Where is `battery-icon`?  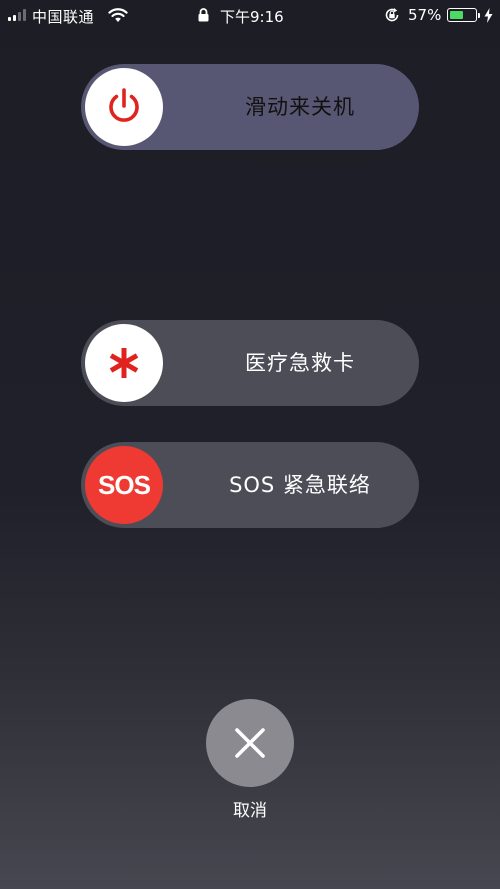 battery-icon is located at coordinates (463, 15).